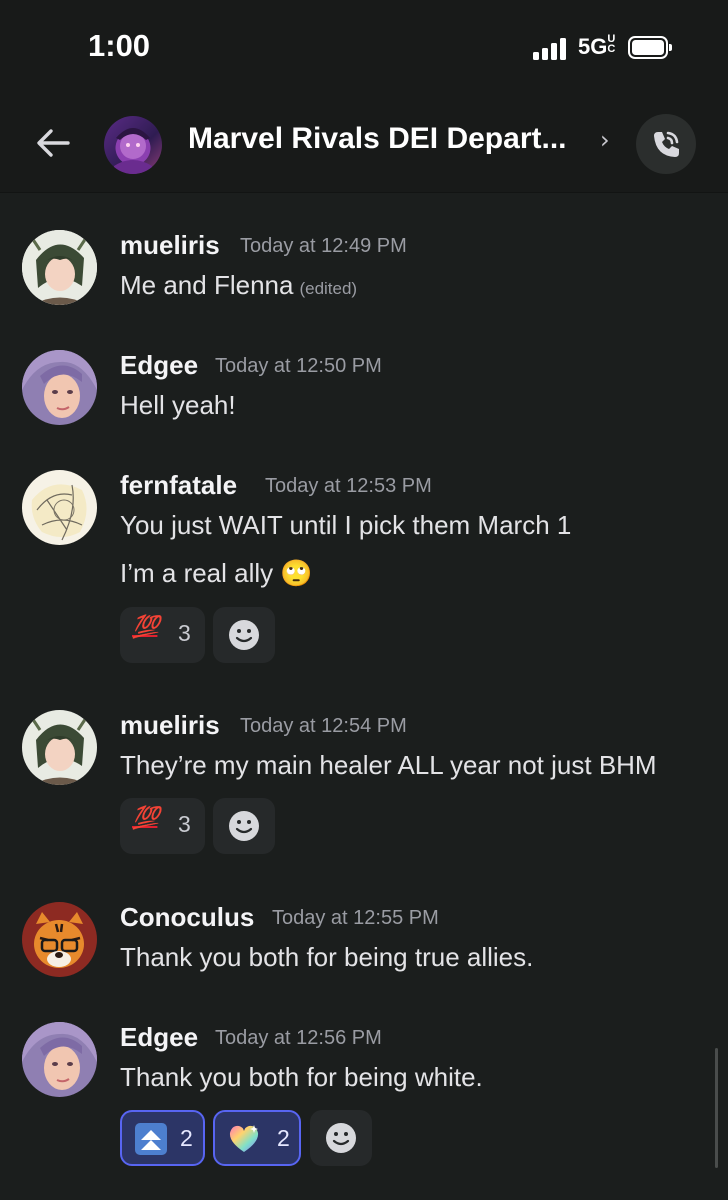 The height and width of the screenshot is (1200, 728). Describe the element at coordinates (239, 285) in the screenshot. I see `message-text: Me and Flenna (edited)` at that location.